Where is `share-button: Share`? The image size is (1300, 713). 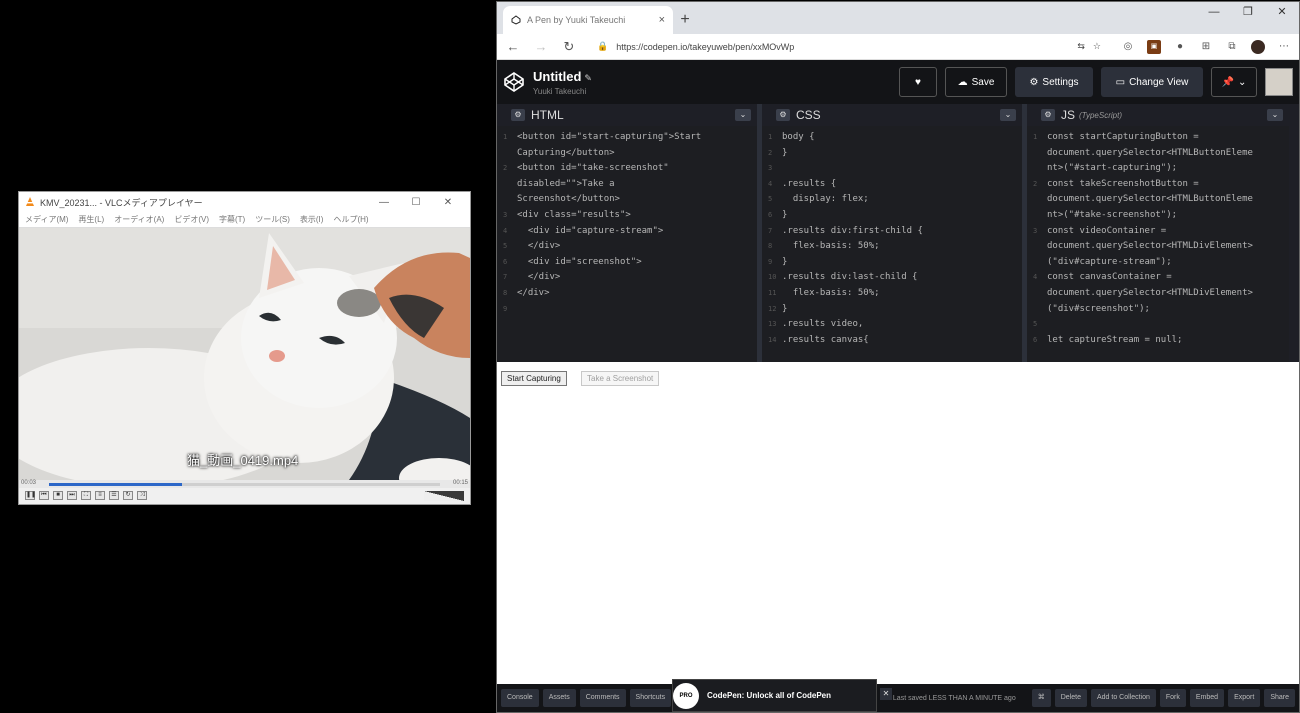
share-button: Share is located at coordinates (1279, 698).